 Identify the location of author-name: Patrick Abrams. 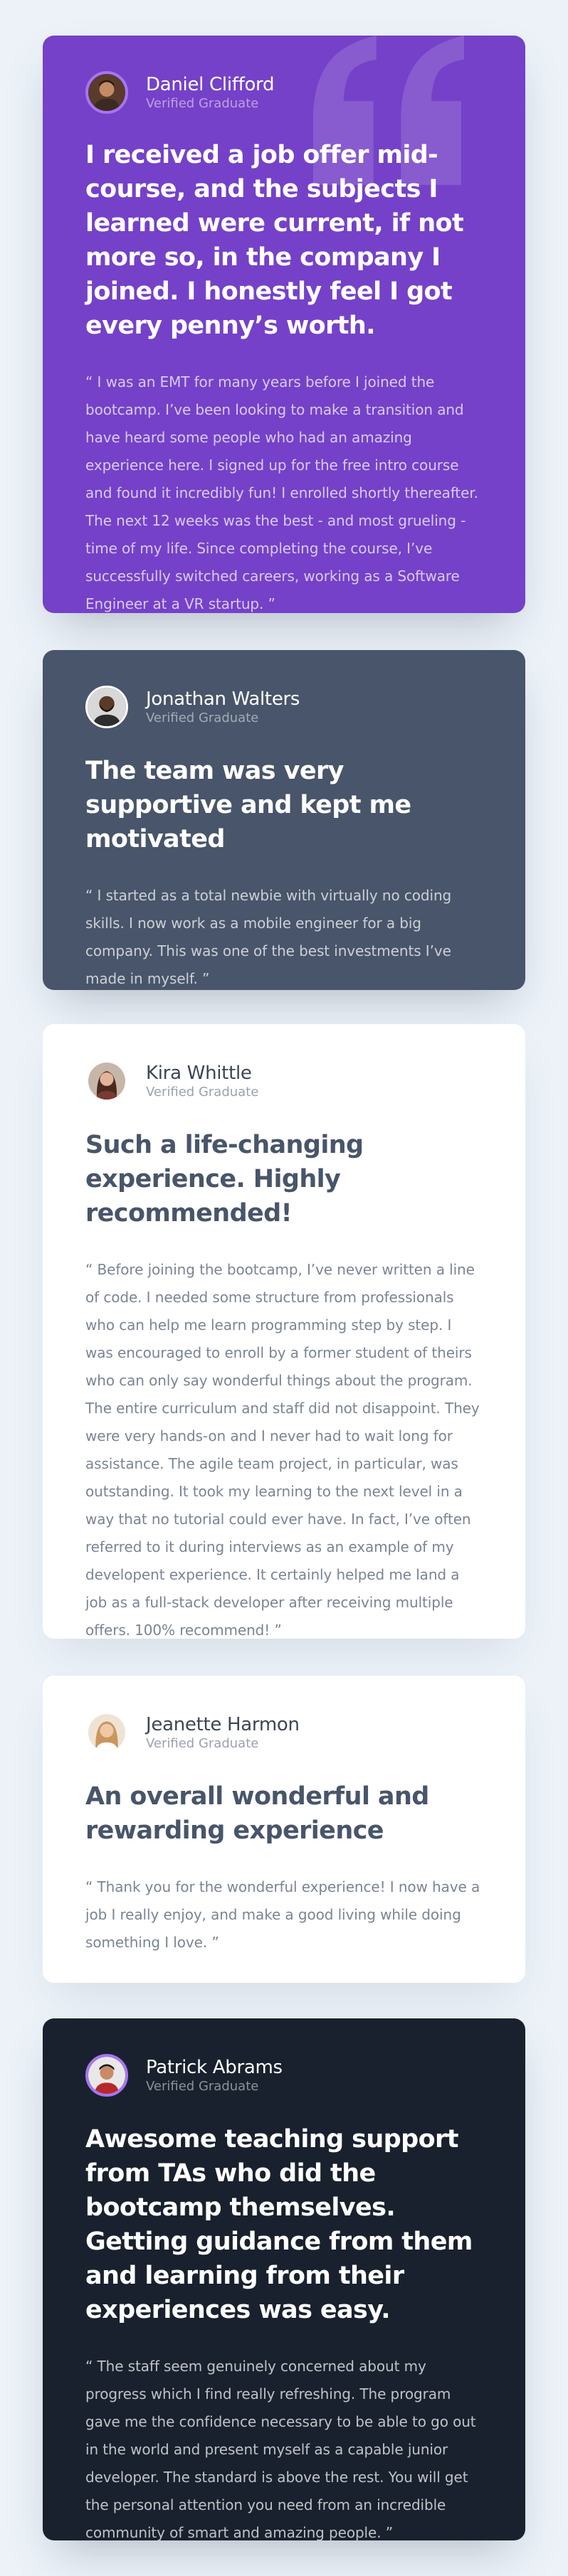
(214, 2067).